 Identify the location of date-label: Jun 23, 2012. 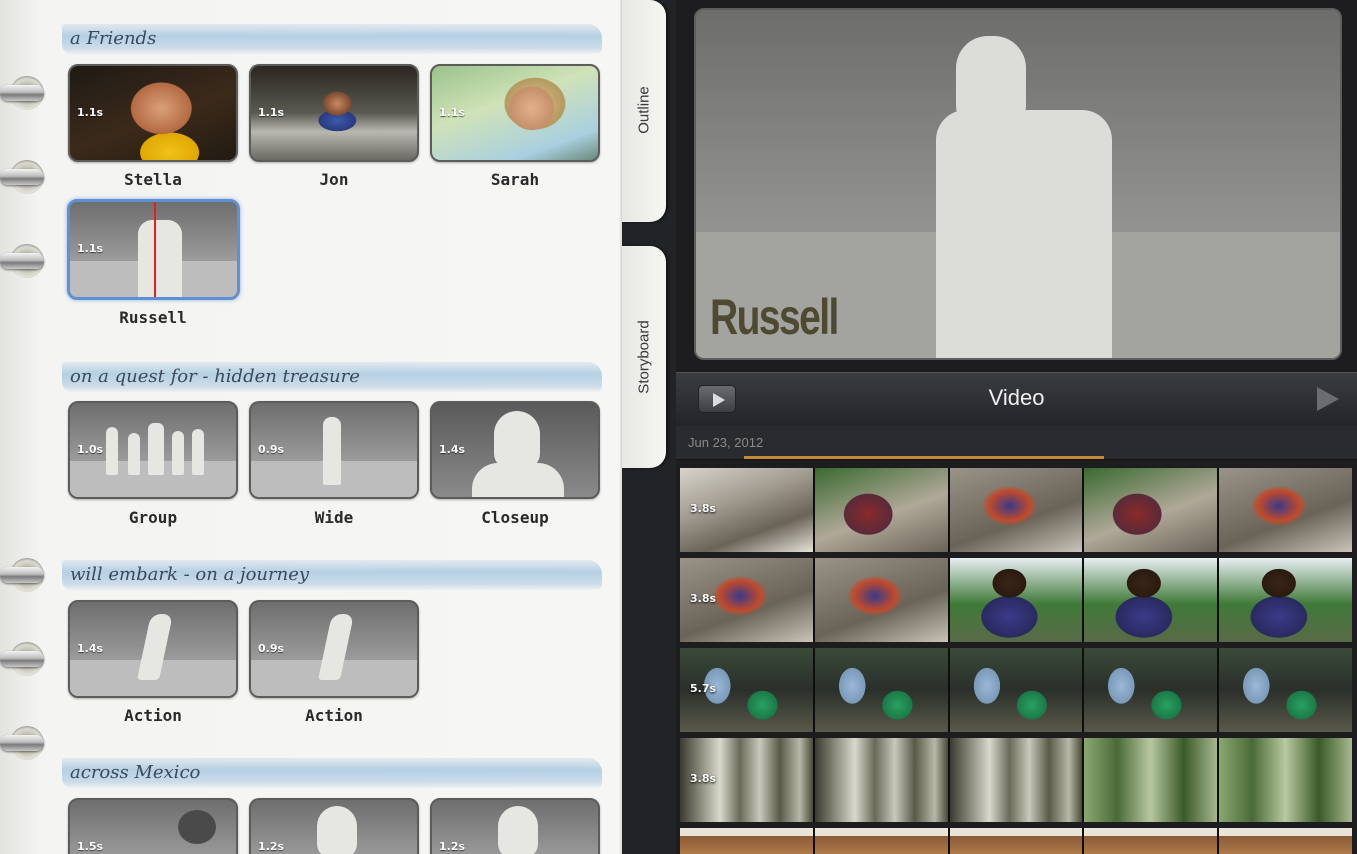
(726, 442).